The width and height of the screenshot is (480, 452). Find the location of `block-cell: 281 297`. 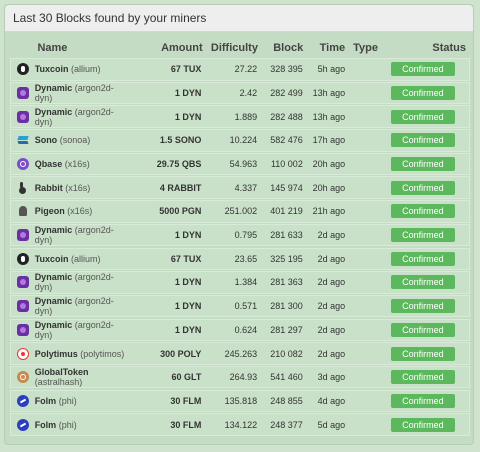

block-cell: 281 297 is located at coordinates (286, 329).